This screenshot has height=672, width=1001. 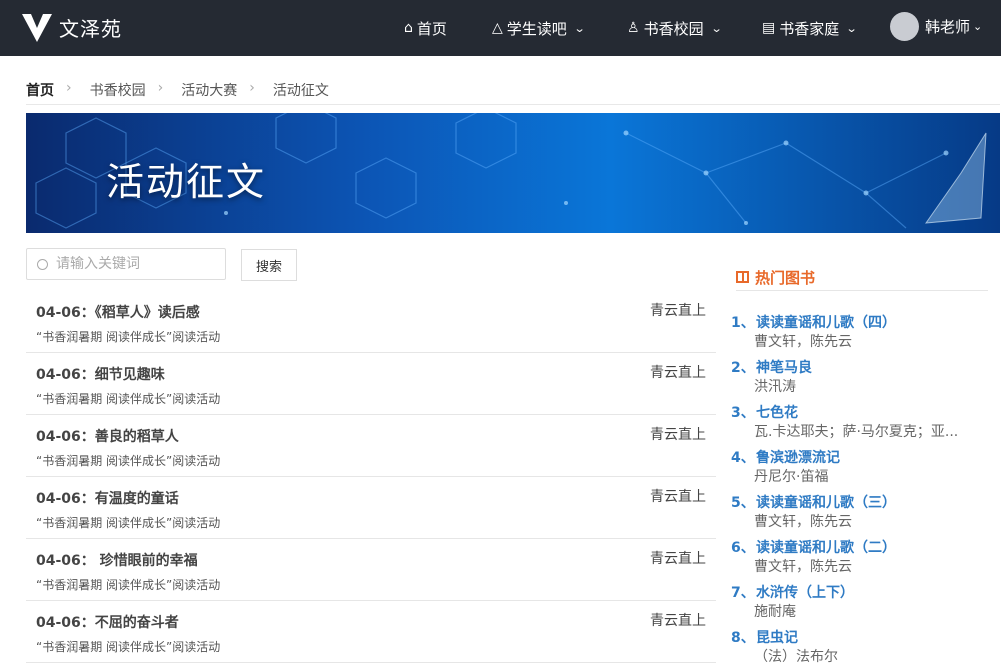 What do you see at coordinates (107, 622) in the screenshot?
I see `article-title: 04-06：不屈的奋斗者` at bounding box center [107, 622].